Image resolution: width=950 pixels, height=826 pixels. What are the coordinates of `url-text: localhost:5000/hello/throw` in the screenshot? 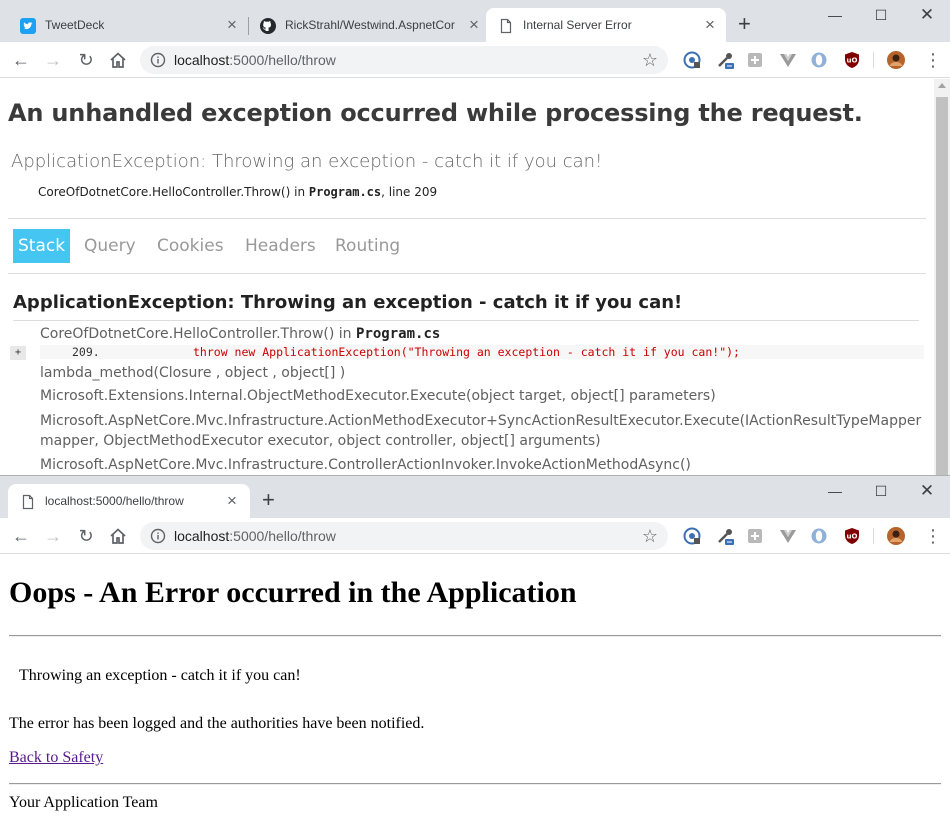 It's located at (255, 536).